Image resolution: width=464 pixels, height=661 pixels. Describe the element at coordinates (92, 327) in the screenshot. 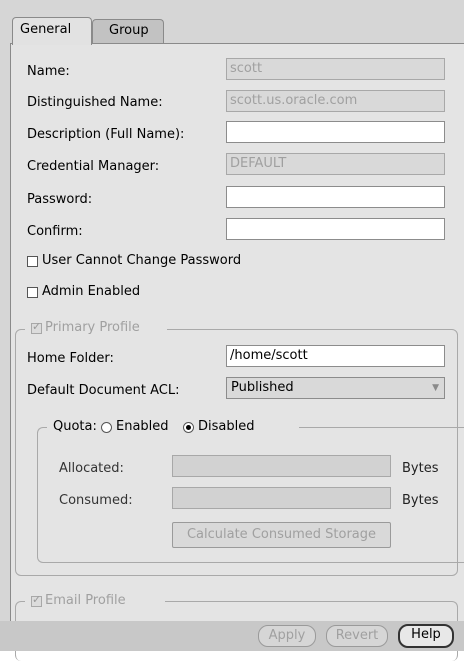

I see `primary-profile-title: Primary Profile` at that location.